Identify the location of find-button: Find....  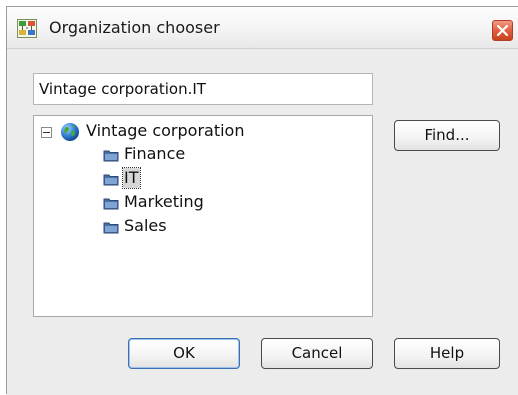
(447, 135).